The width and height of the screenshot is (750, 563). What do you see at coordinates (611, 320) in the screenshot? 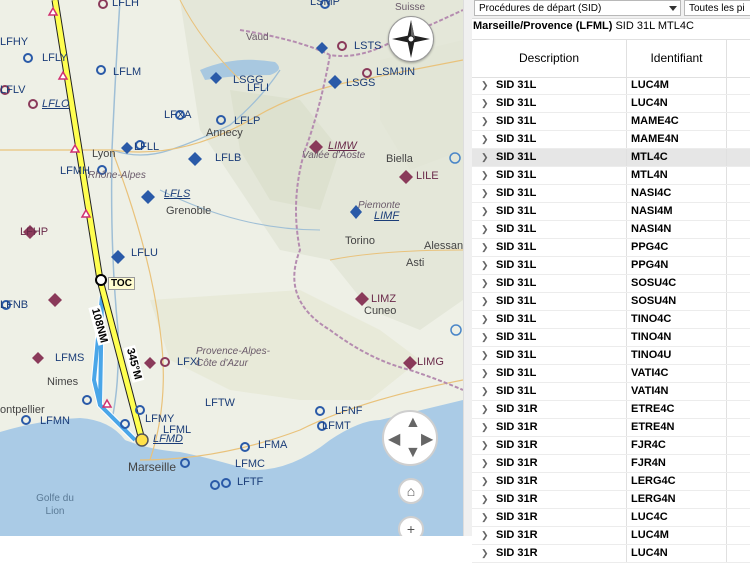
I see `table-row: ❯ SID 31L TINO4C` at bounding box center [611, 320].